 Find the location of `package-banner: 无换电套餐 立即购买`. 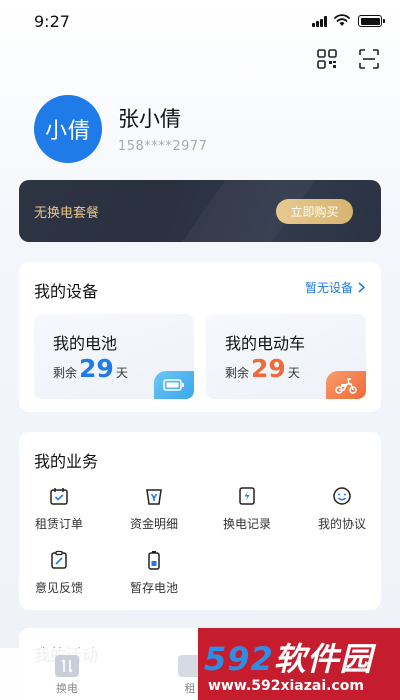

package-banner: 无换电套餐 立即购买 is located at coordinates (200, 211).